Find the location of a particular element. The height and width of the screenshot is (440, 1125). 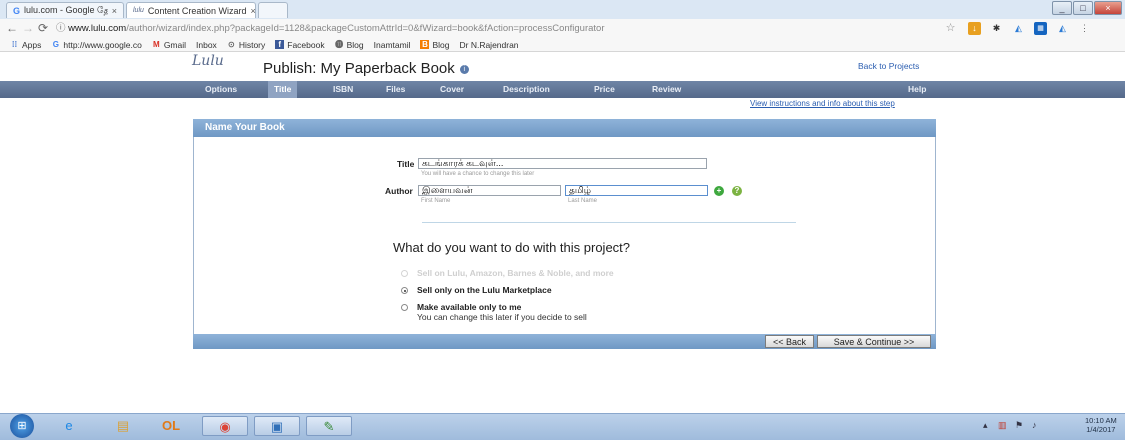

forward-arrow-icon: → is located at coordinates (28, 28).